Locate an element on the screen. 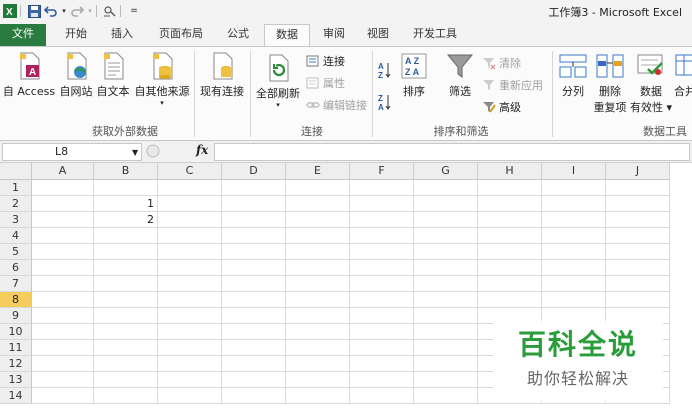  cell-a1 is located at coordinates (63, 188).